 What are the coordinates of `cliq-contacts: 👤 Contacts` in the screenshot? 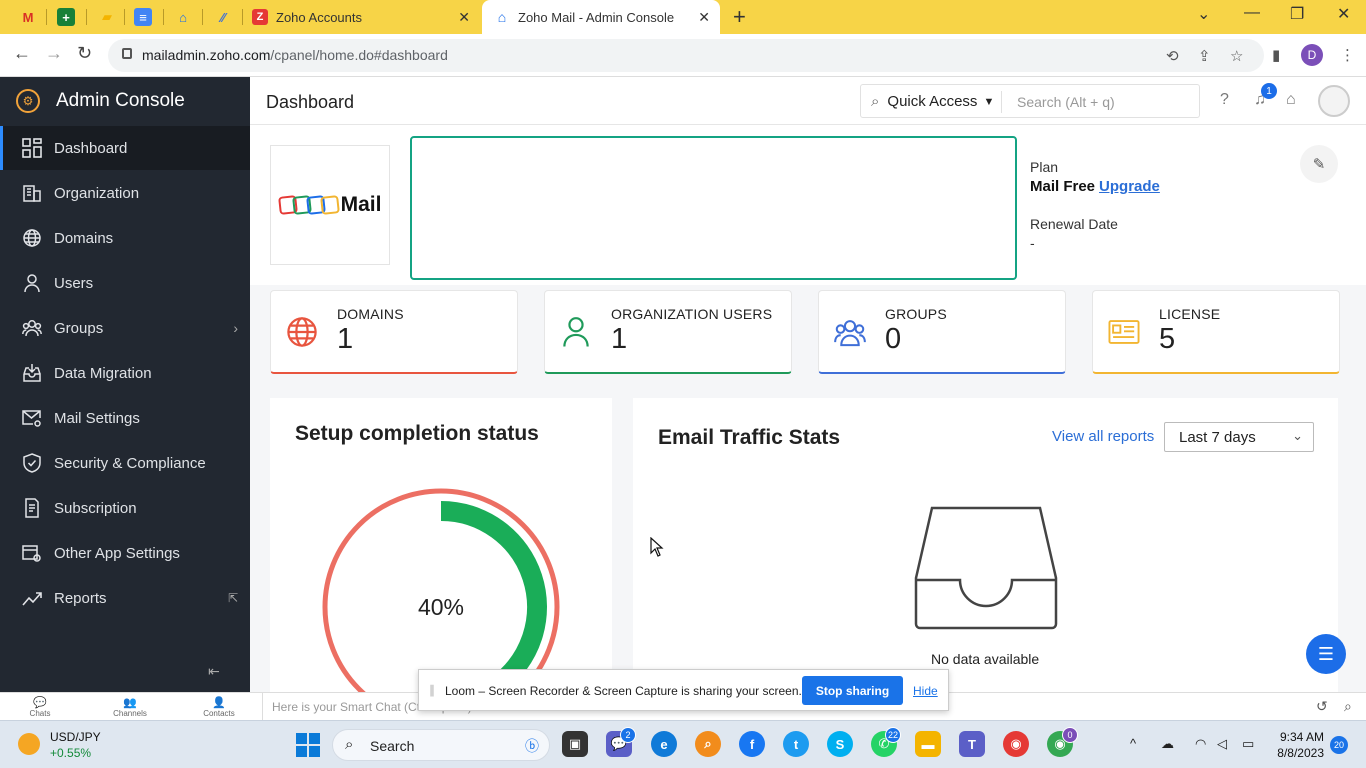 It's located at (219, 707).